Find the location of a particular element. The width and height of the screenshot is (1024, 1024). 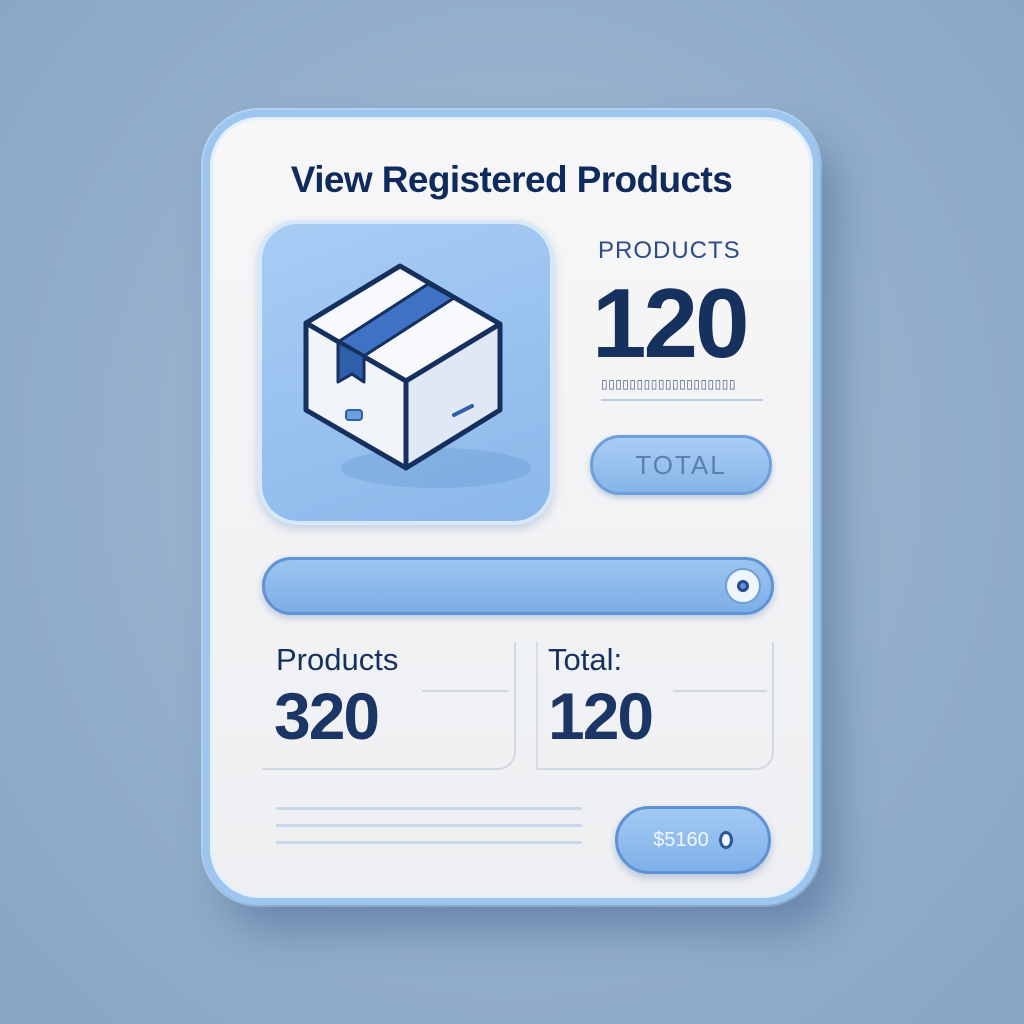

amount-button: $5160 is located at coordinates (693, 840).